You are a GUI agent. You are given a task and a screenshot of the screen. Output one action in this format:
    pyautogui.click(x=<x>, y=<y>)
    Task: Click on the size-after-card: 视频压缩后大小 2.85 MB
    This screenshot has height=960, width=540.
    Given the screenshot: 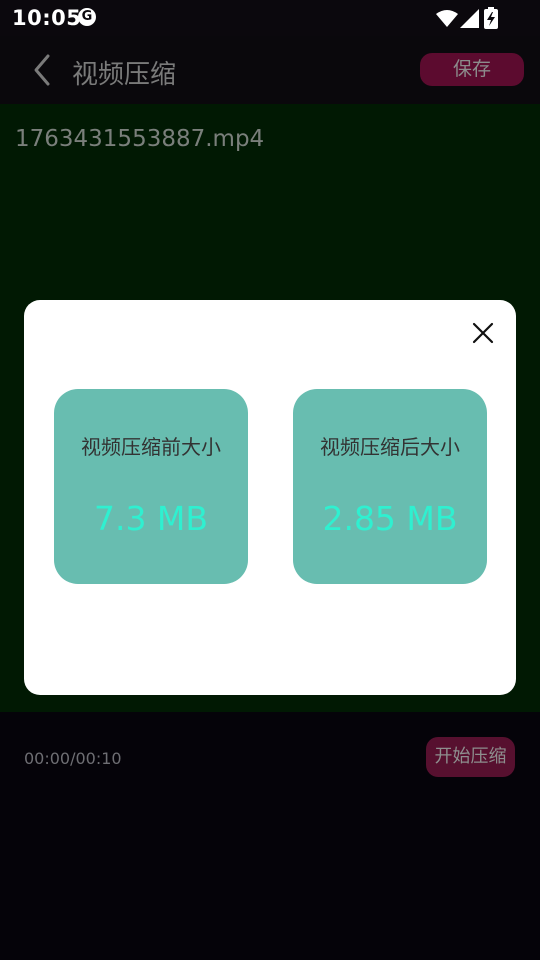 What is the action you would take?
    pyautogui.click(x=390, y=486)
    